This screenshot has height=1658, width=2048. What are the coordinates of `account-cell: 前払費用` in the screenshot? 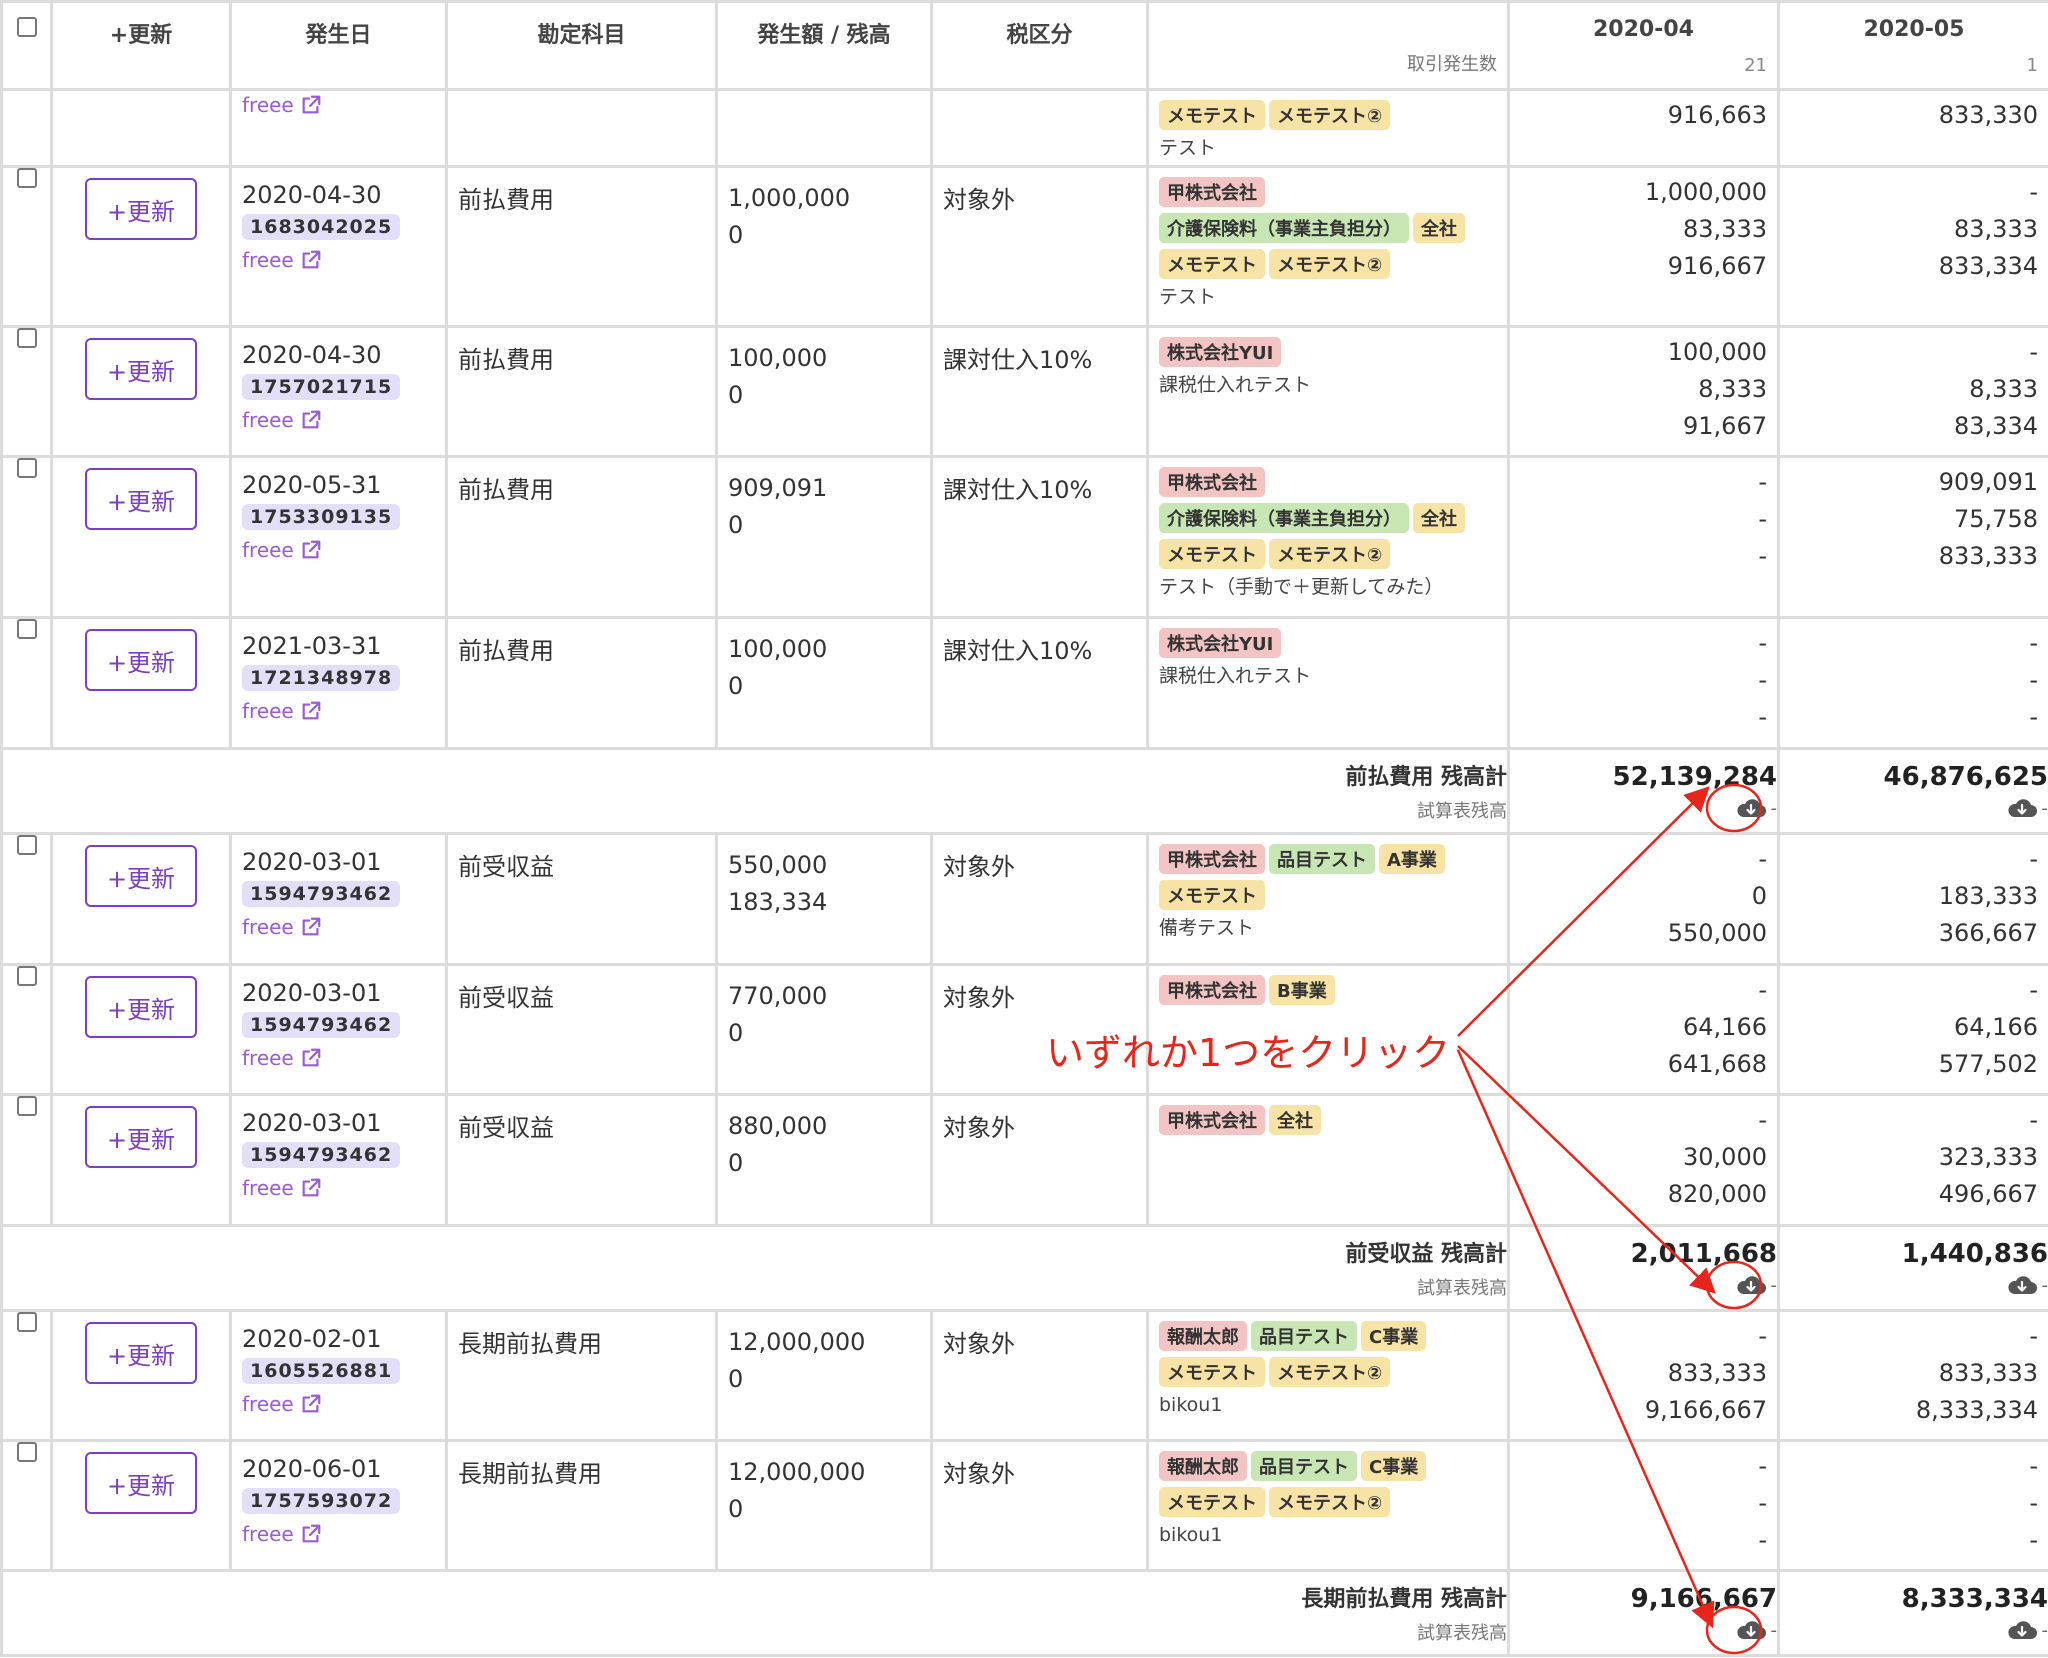 It's located at (581, 391).